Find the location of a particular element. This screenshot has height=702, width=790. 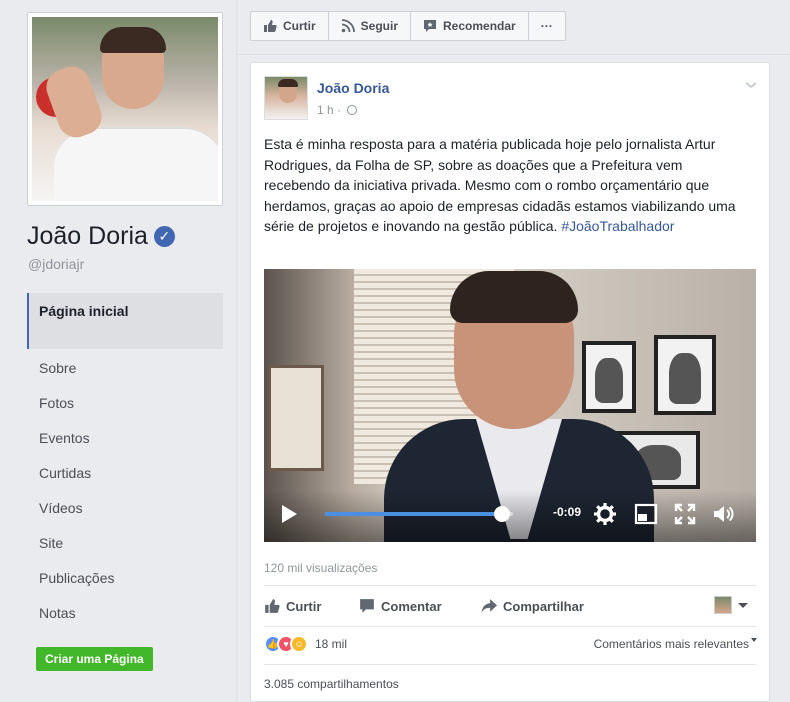

page-name-text: João Doria is located at coordinates (87, 236).